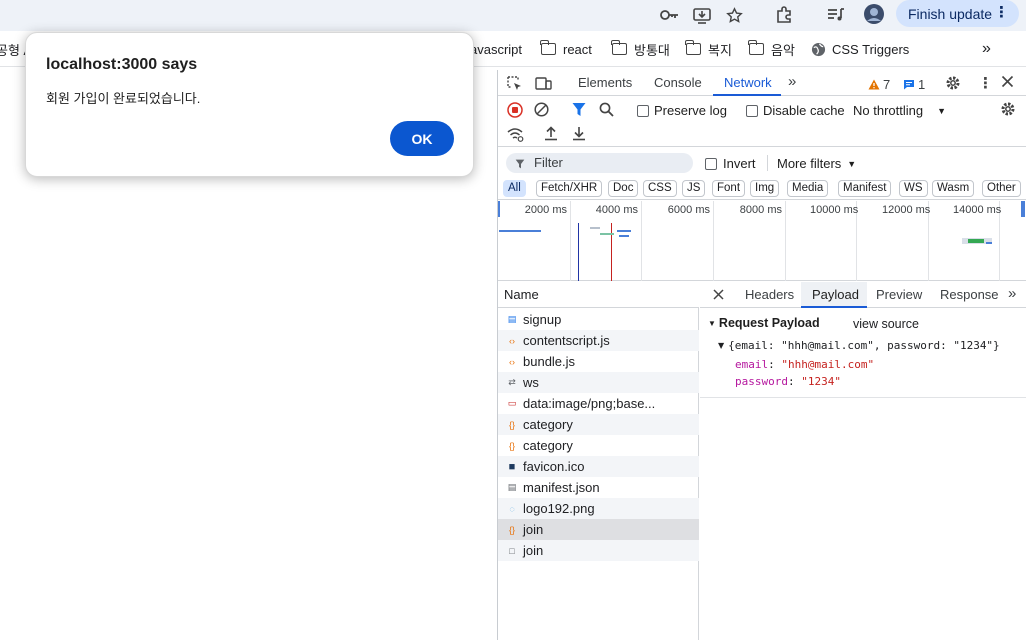 Image resolution: width=1026 pixels, height=640 pixels. What do you see at coordinates (599, 163) in the screenshot?
I see `filter-input: Filter` at bounding box center [599, 163].